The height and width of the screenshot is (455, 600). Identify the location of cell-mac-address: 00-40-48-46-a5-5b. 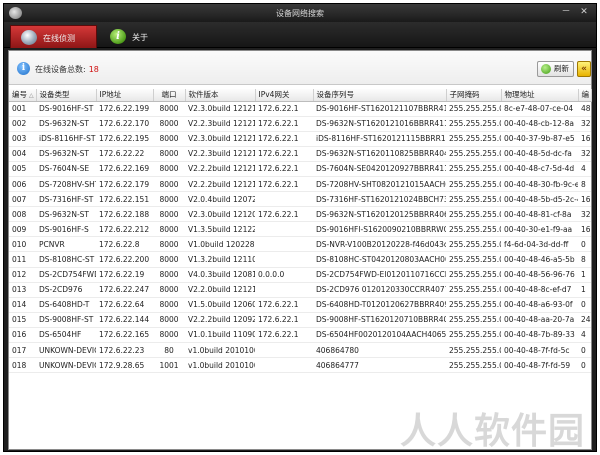
(539, 259).